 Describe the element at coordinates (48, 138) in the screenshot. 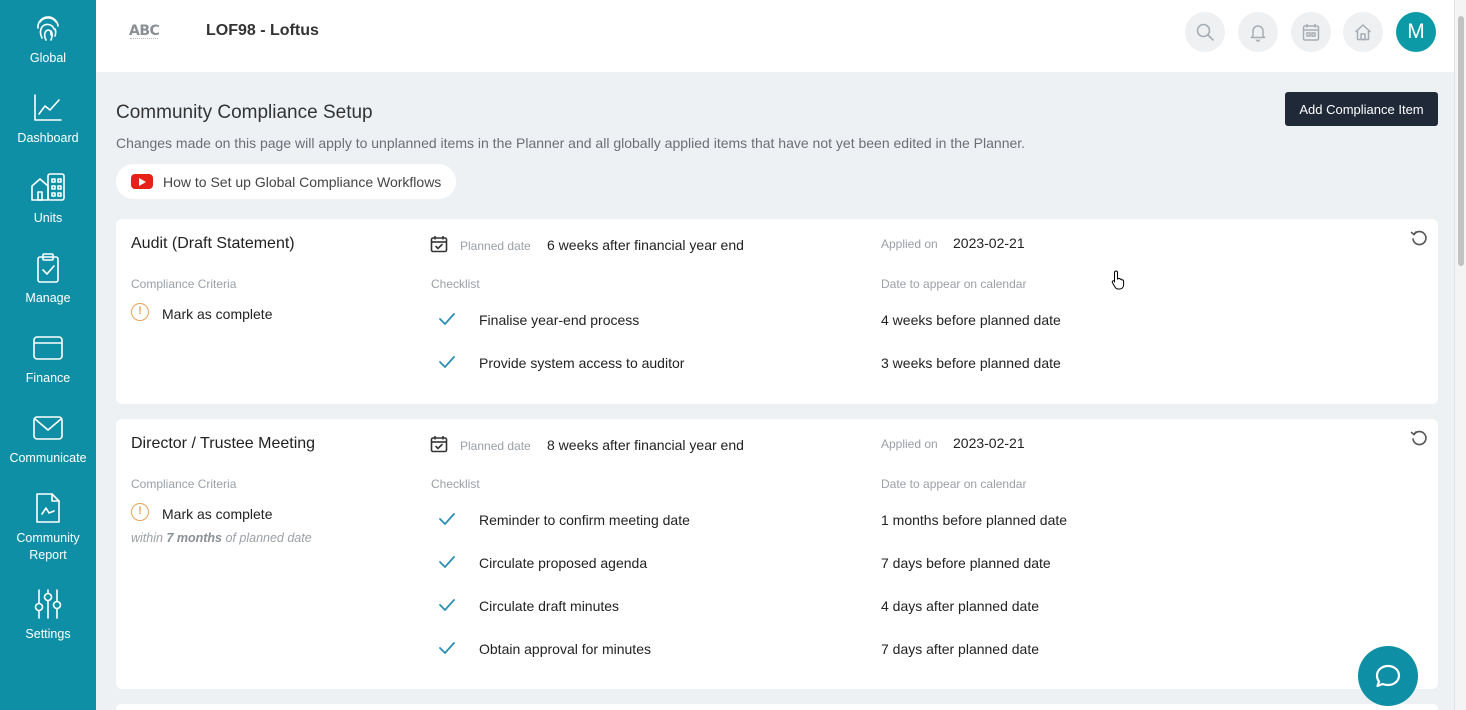

I see `sidebar-item-label: Dashboard` at that location.